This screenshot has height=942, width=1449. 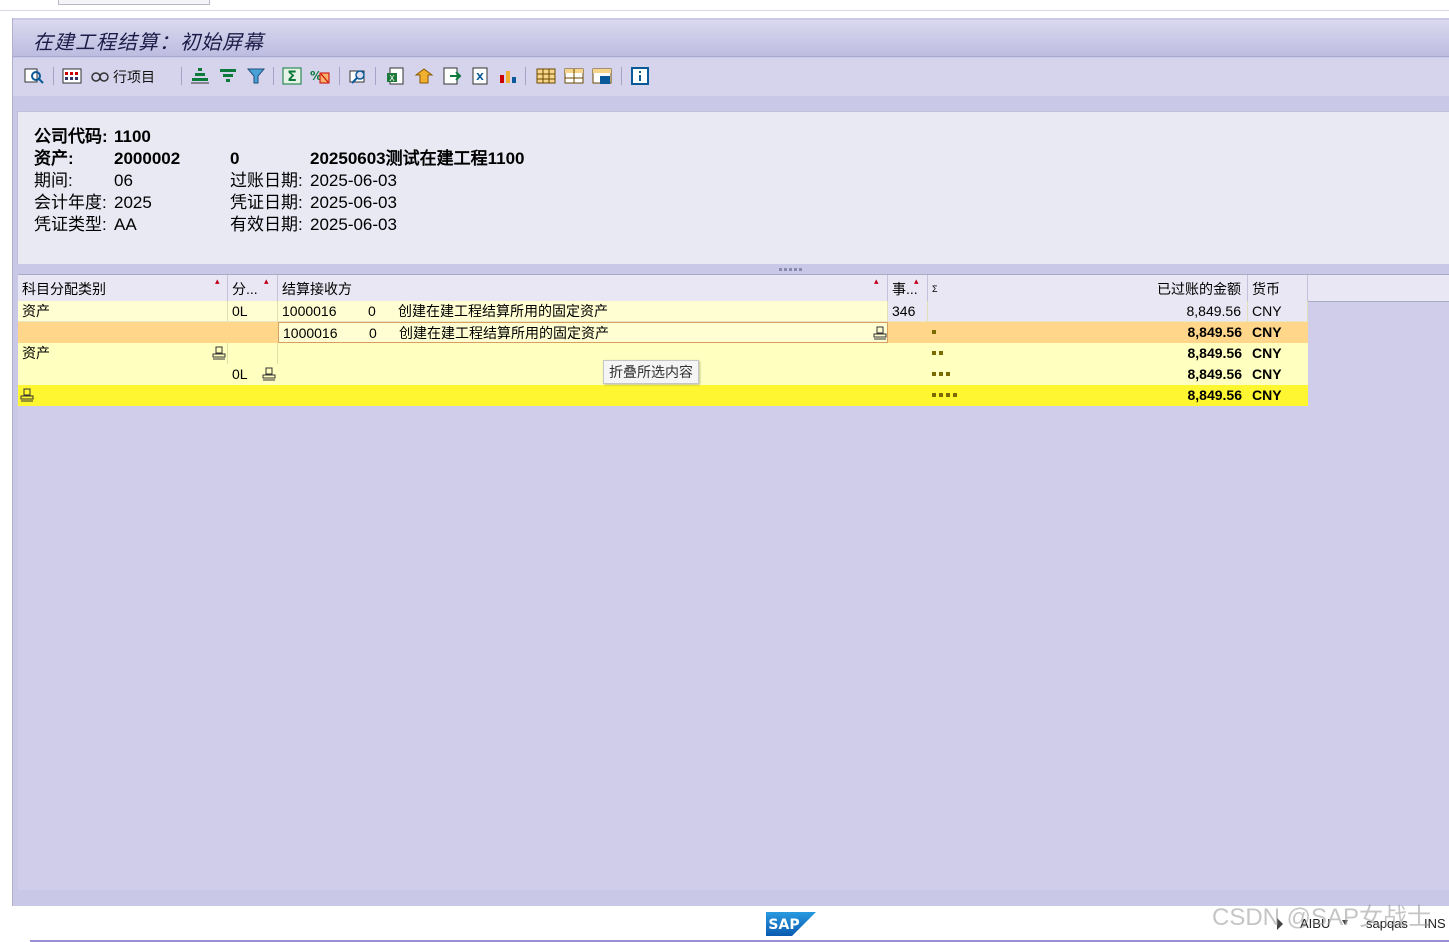 What do you see at coordinates (266, 224) in the screenshot?
I see `value-date-label: 有效日期:` at bounding box center [266, 224].